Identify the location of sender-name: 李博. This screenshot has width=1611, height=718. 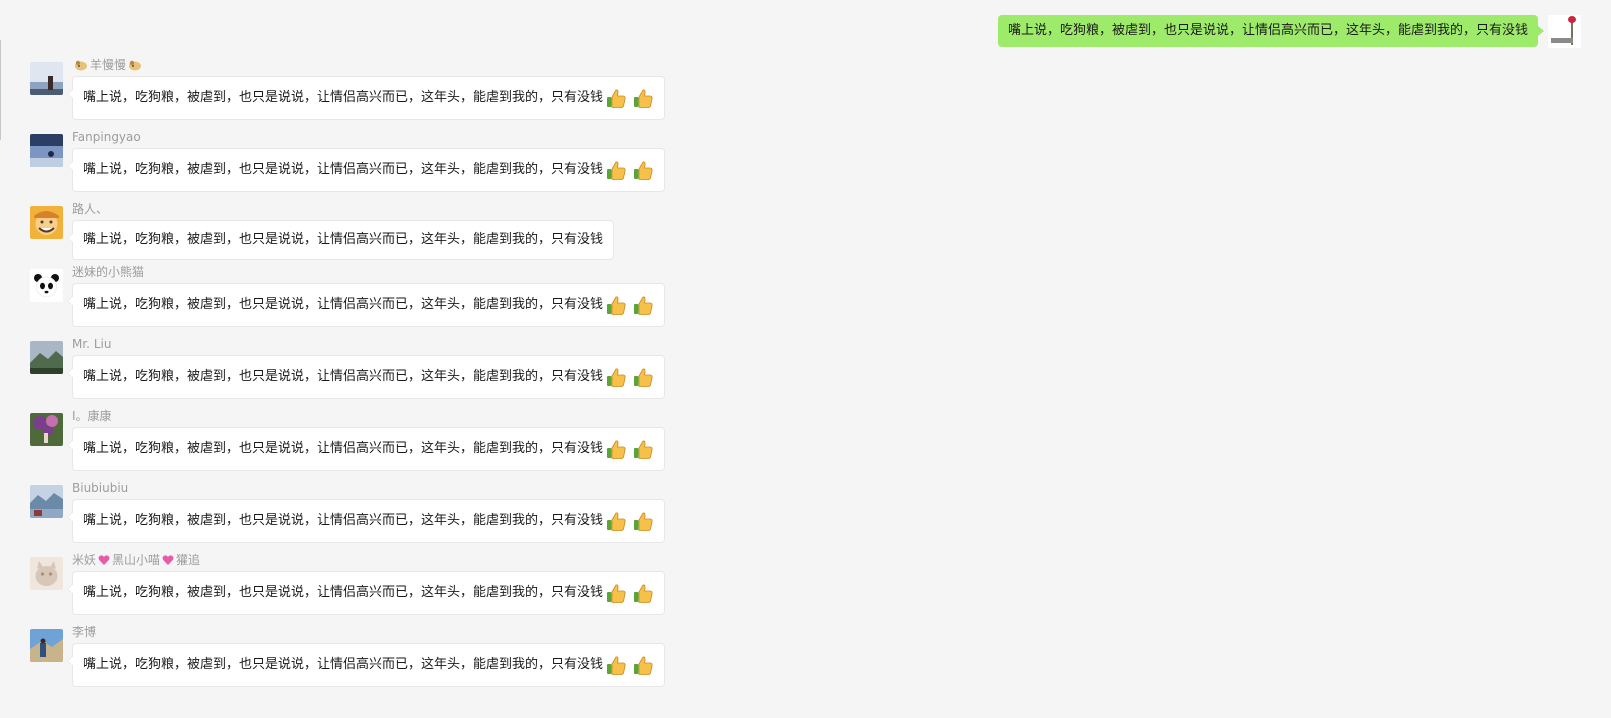
(368, 632).